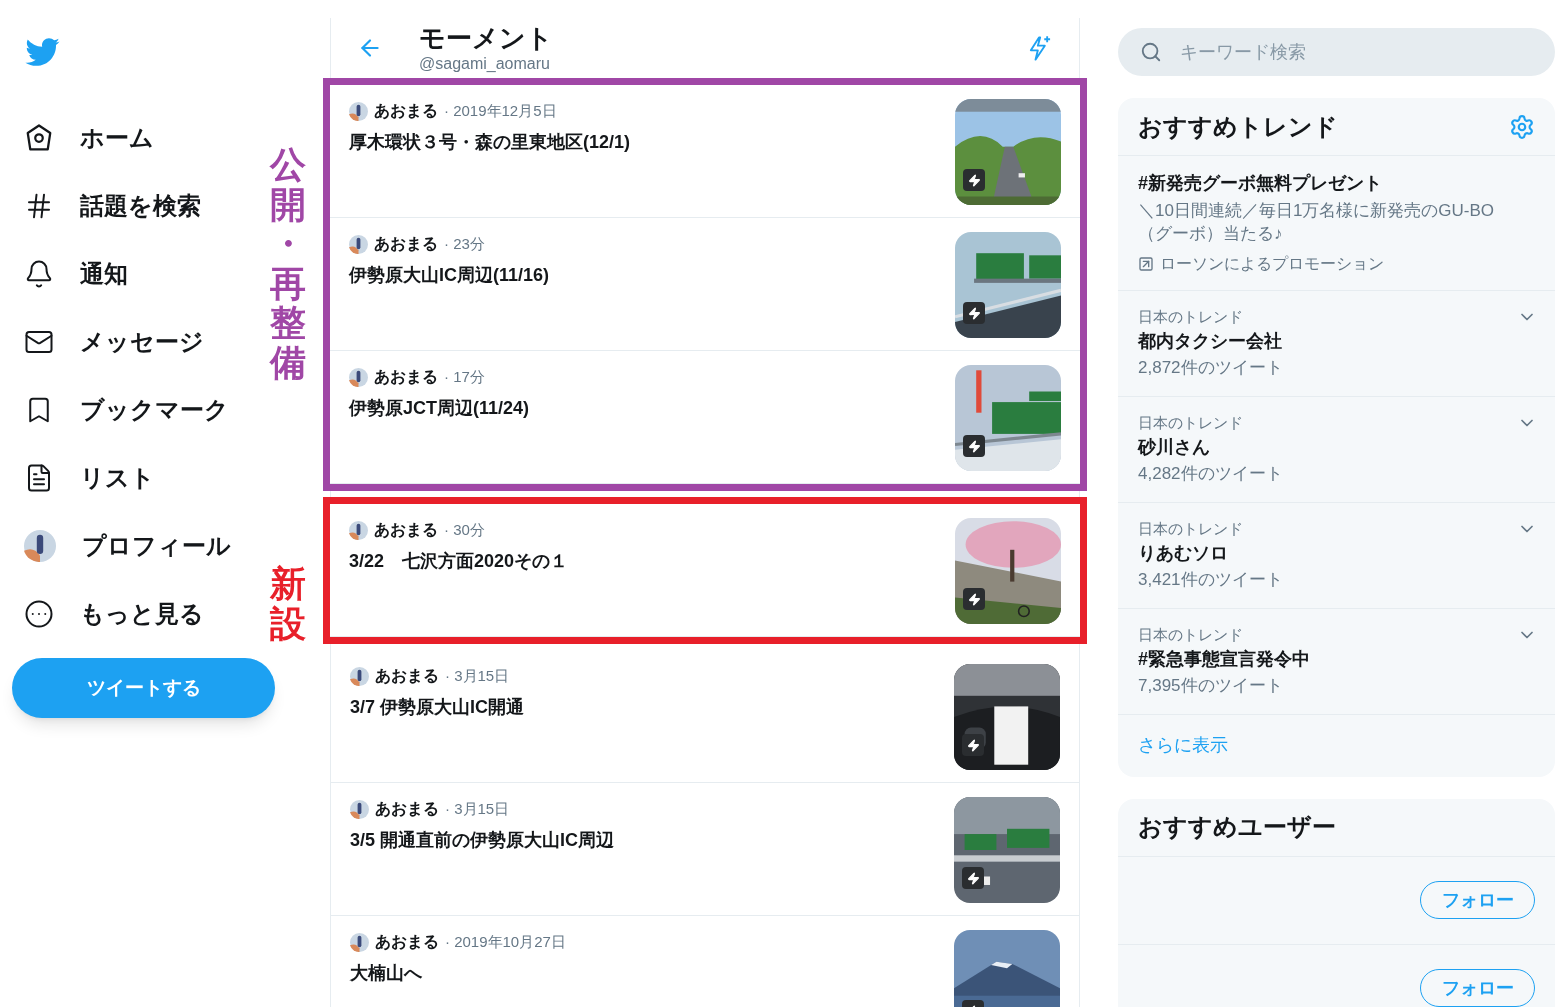 This screenshot has height=1007, width=1555. I want to click on profile-avatar, so click(40, 546).